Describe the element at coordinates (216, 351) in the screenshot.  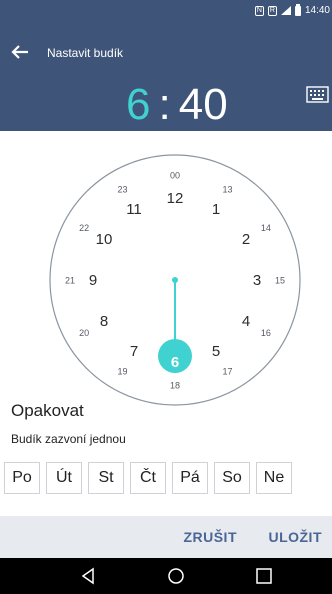
I see `hour-label-5: 5` at that location.